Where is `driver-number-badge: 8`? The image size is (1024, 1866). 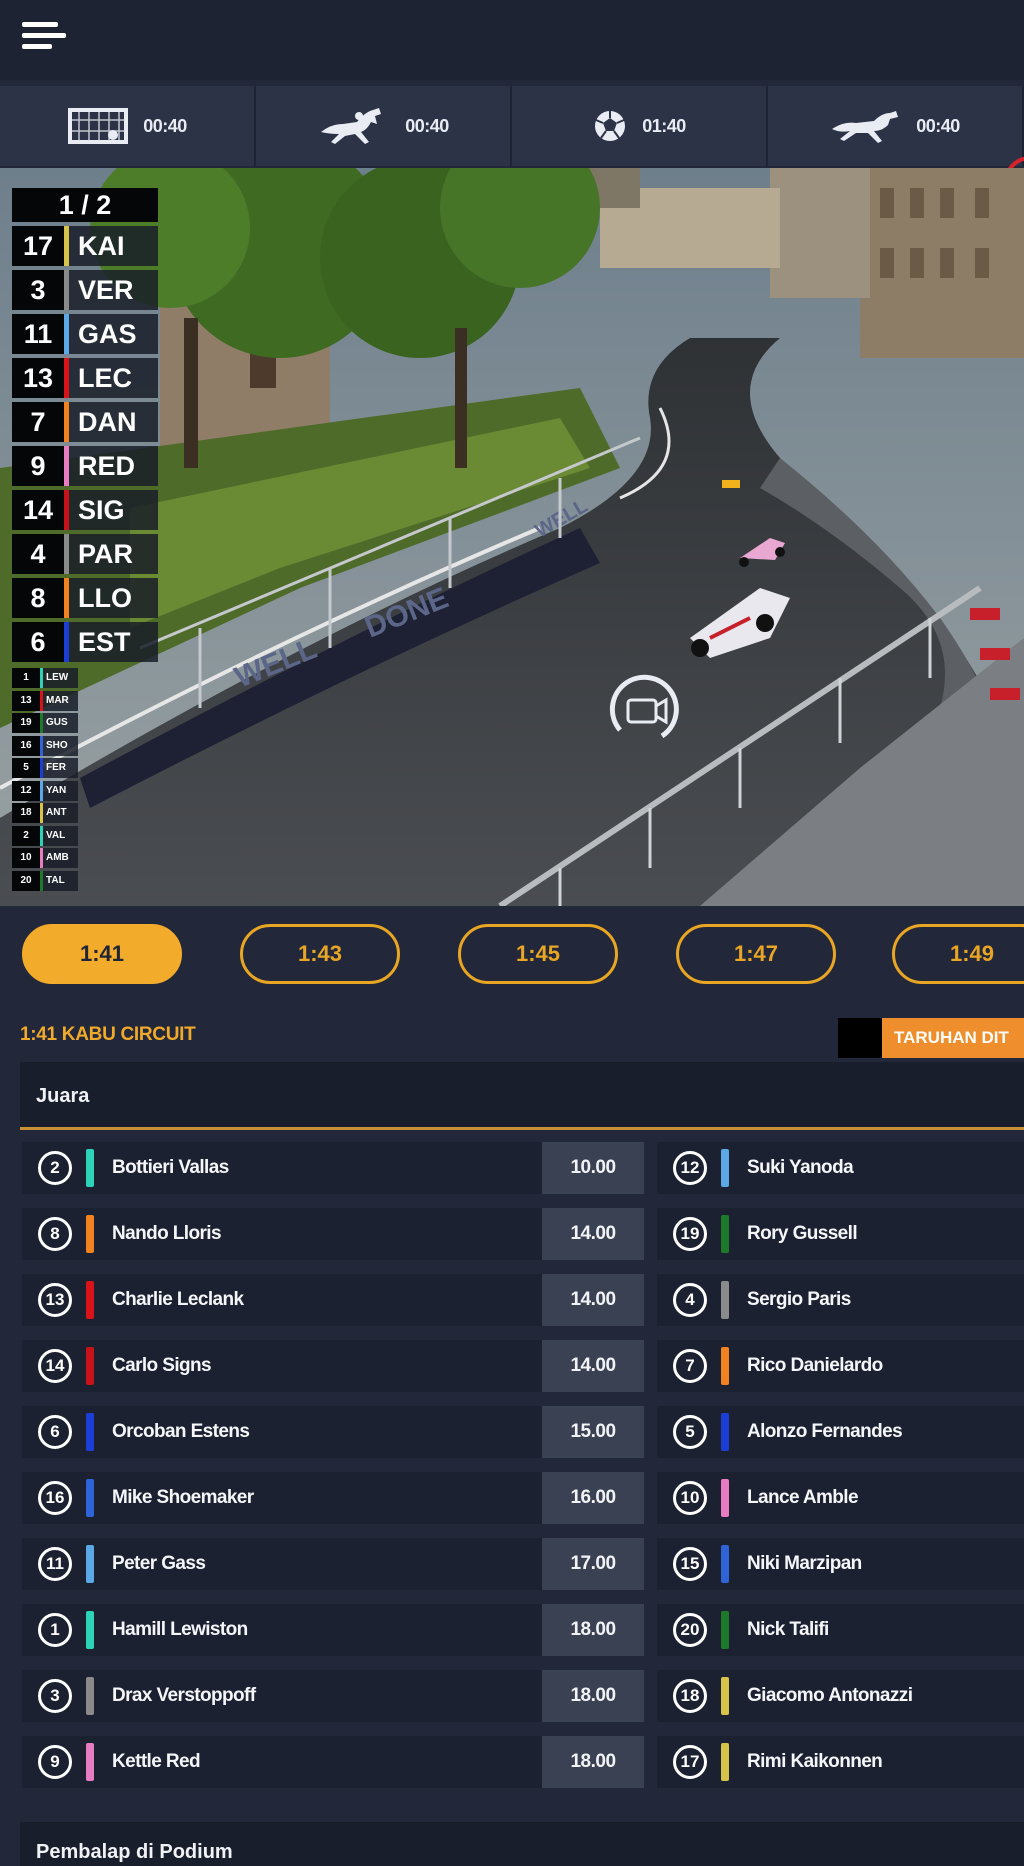
driver-number-badge: 8 is located at coordinates (55, 1234).